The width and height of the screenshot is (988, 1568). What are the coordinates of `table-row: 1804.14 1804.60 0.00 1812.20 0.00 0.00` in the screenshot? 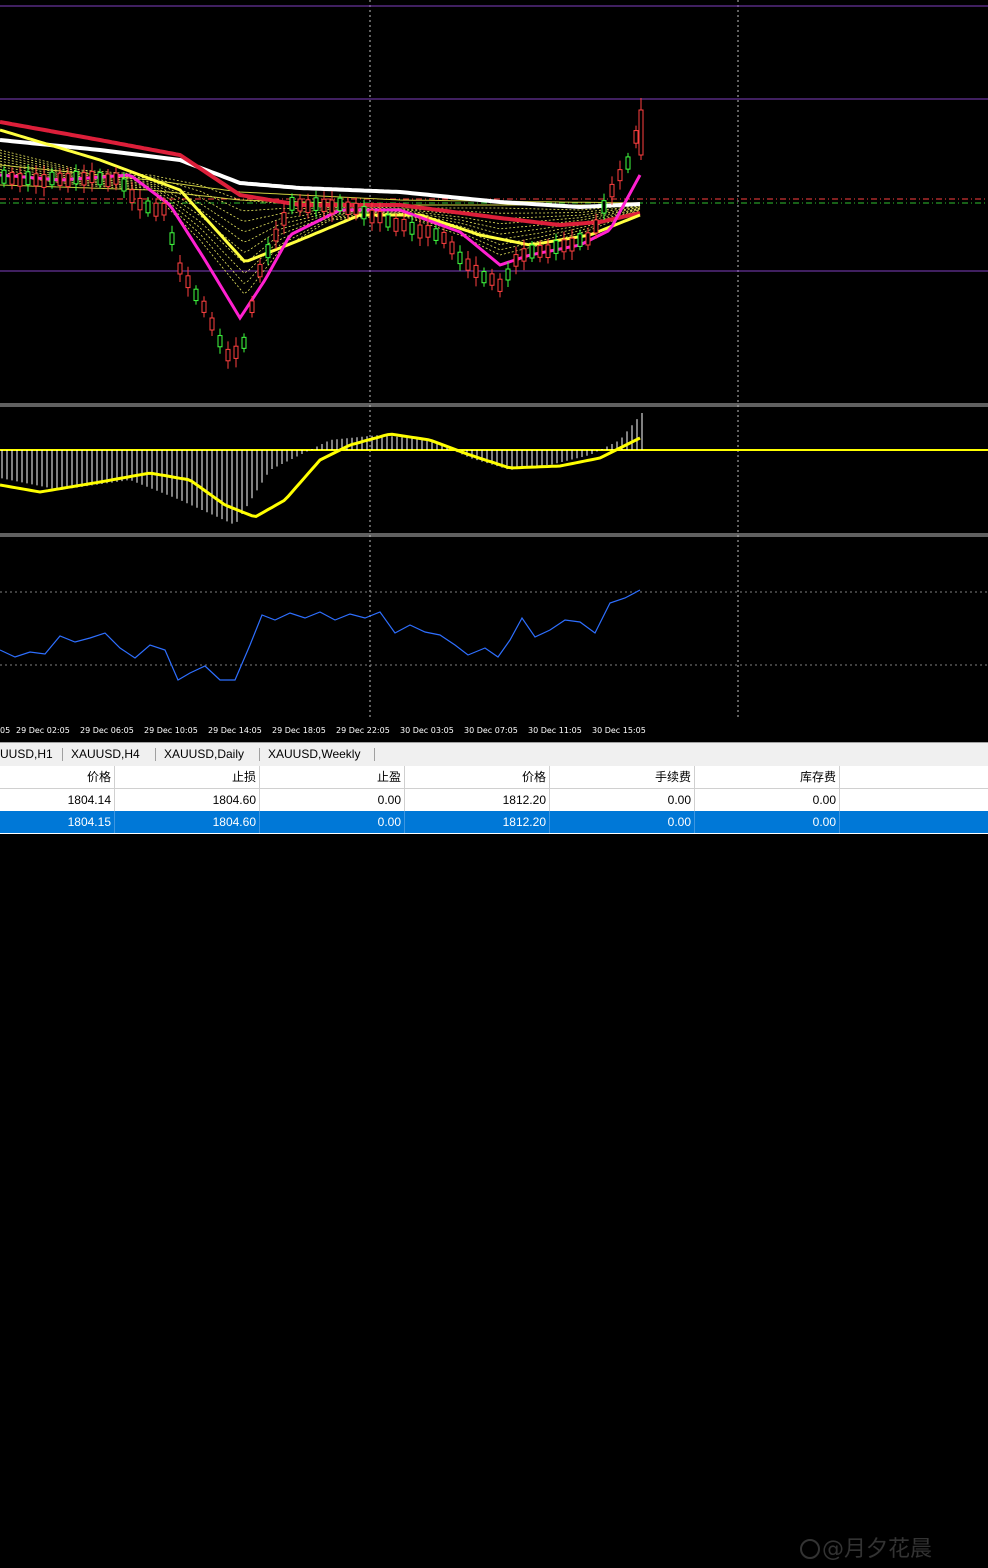 It's located at (494, 800).